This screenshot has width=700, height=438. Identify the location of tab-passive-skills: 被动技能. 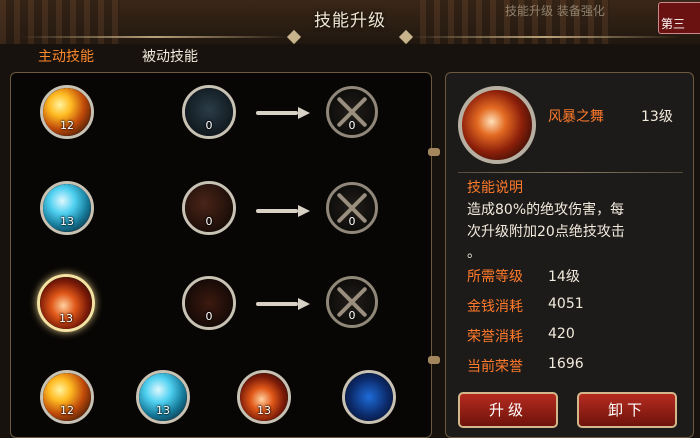
(170, 56).